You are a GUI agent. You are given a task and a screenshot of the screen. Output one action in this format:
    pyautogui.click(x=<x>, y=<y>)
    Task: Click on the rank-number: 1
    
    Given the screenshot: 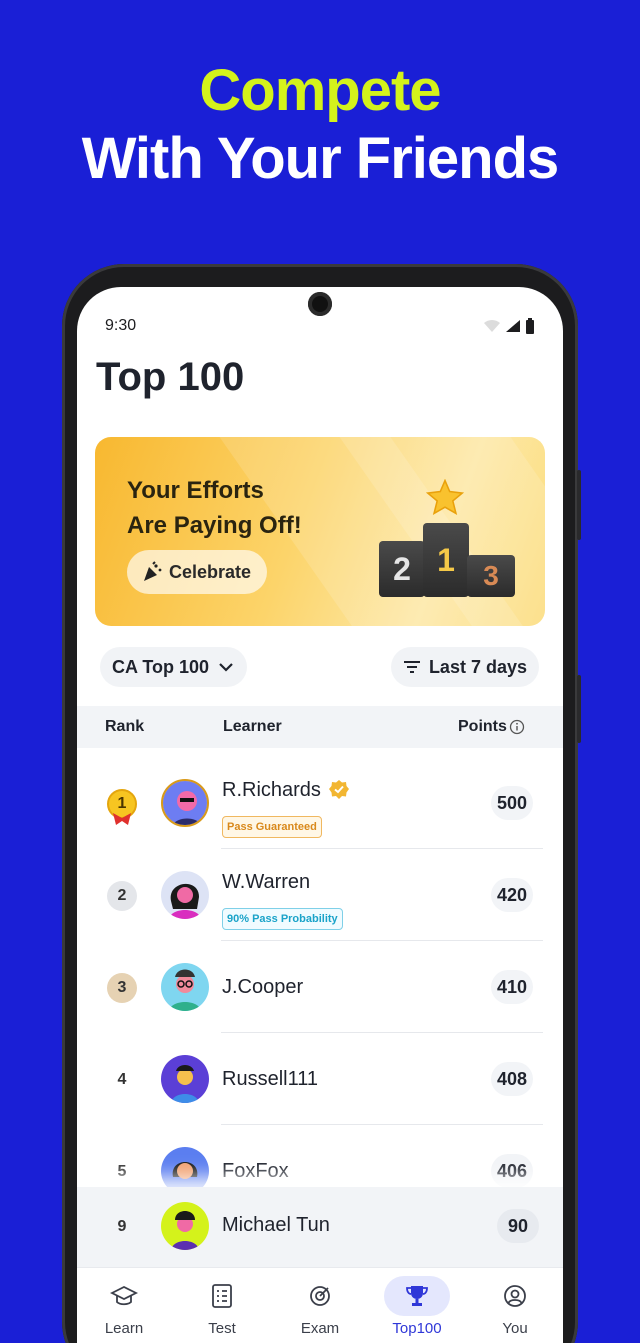 What is the action you would take?
    pyautogui.click(x=122, y=803)
    